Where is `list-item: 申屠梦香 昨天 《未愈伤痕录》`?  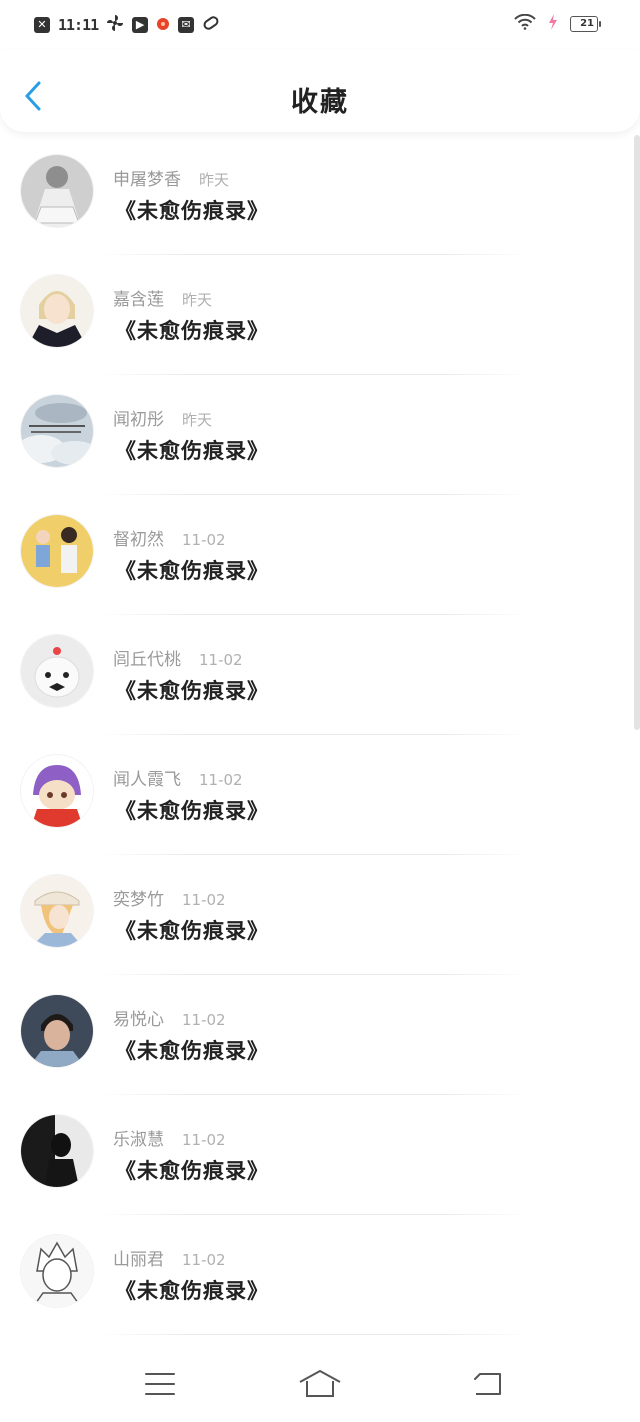
list-item: 申屠梦香 昨天 《未愈伤痕录》 is located at coordinates (320, 195).